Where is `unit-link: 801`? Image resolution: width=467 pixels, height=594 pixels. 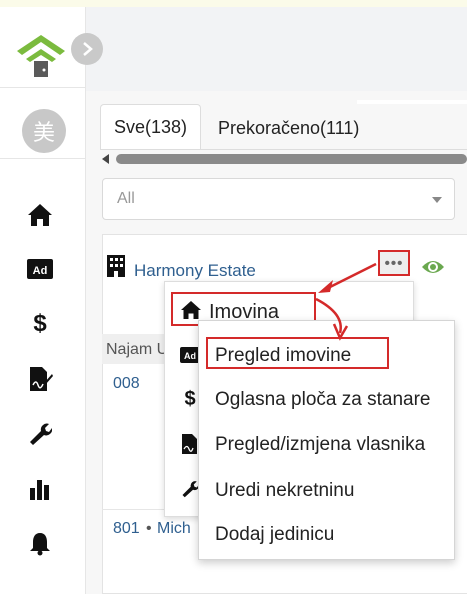 unit-link: 801 is located at coordinates (126, 529).